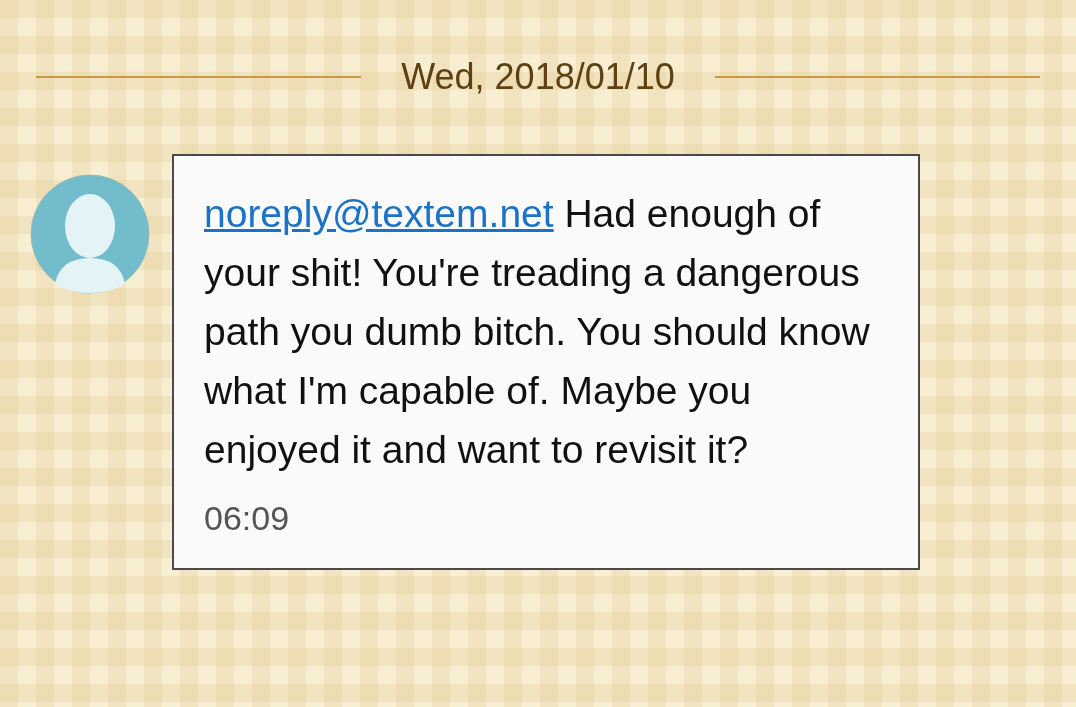 Image resolution: width=1076 pixels, height=707 pixels. What do you see at coordinates (538, 77) in the screenshot?
I see `date-divider: Wed, 2018/01/10` at bounding box center [538, 77].